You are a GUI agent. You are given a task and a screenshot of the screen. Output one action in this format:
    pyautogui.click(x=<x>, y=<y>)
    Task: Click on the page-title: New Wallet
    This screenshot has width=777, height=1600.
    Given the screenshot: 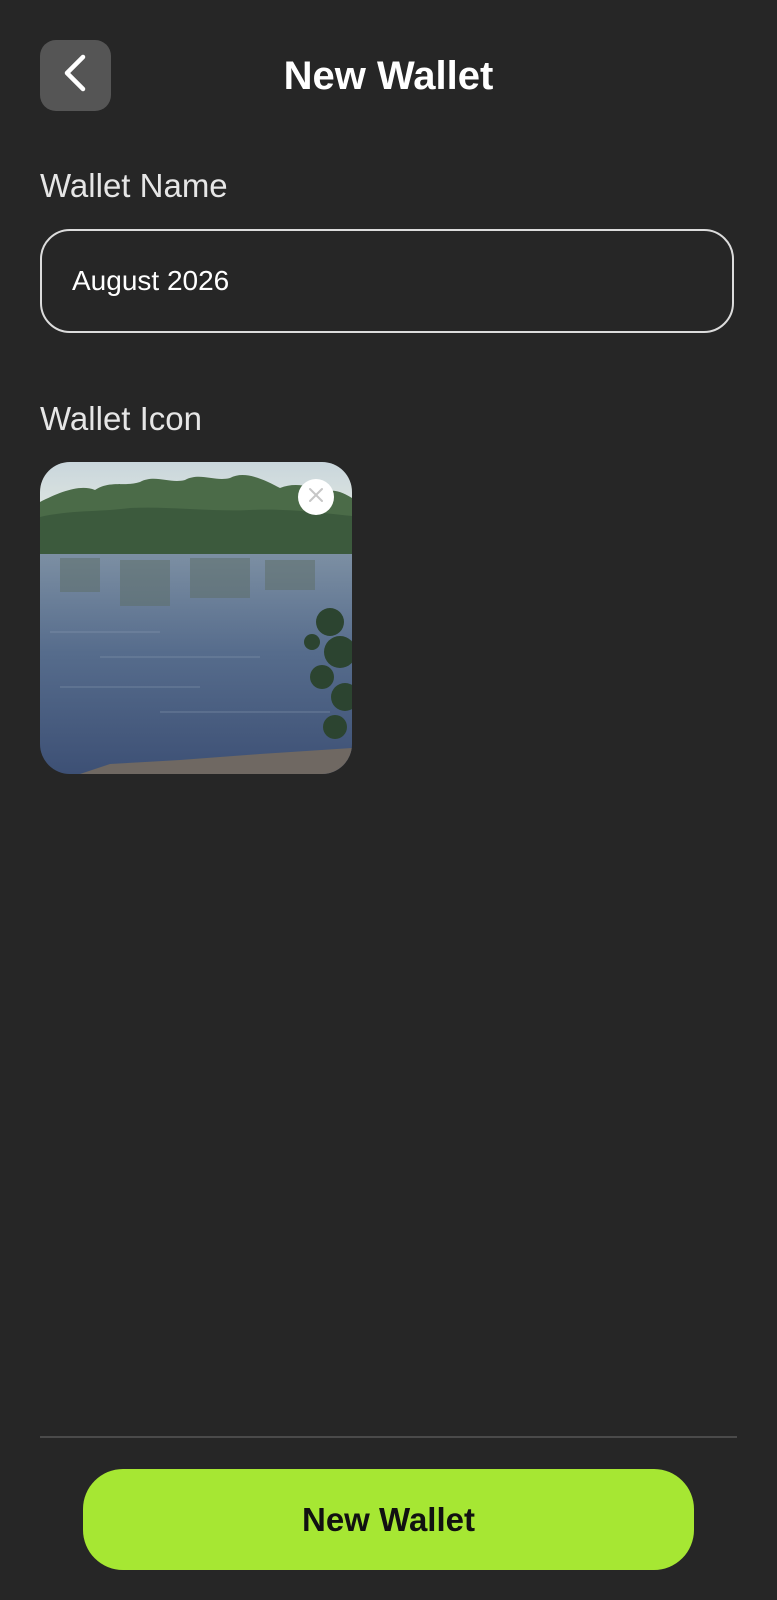 What is the action you would take?
    pyautogui.click(x=388, y=76)
    